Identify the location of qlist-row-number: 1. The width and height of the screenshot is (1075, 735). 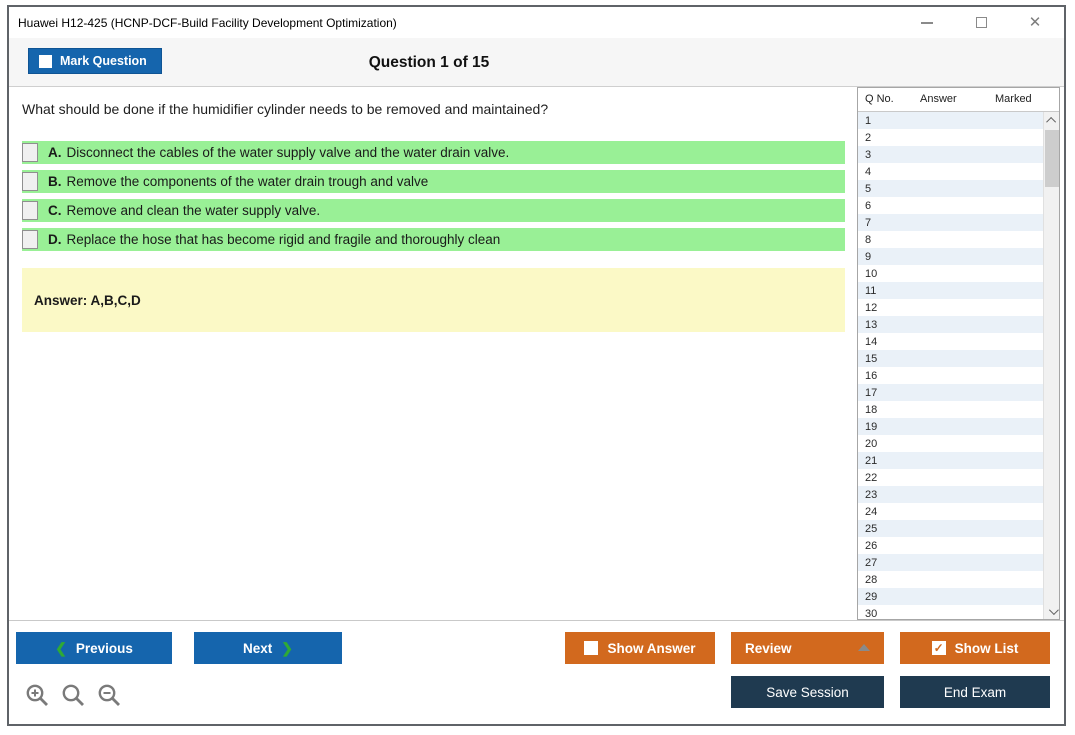
(868, 120).